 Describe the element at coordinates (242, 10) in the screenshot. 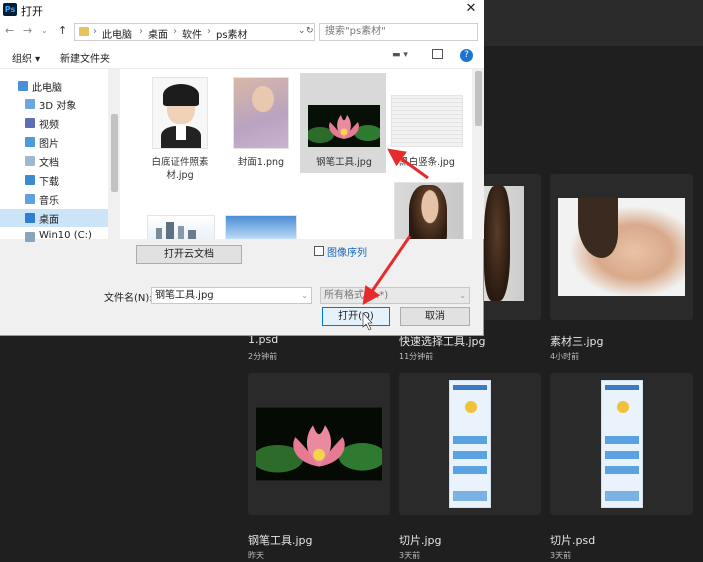

I see `dialog-title-bar: Ps 打开 ✕` at that location.